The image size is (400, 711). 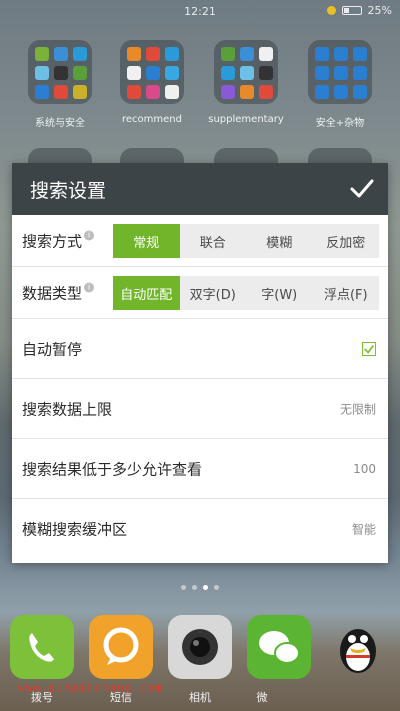 I want to click on qq-app-icon, so click(x=358, y=647).